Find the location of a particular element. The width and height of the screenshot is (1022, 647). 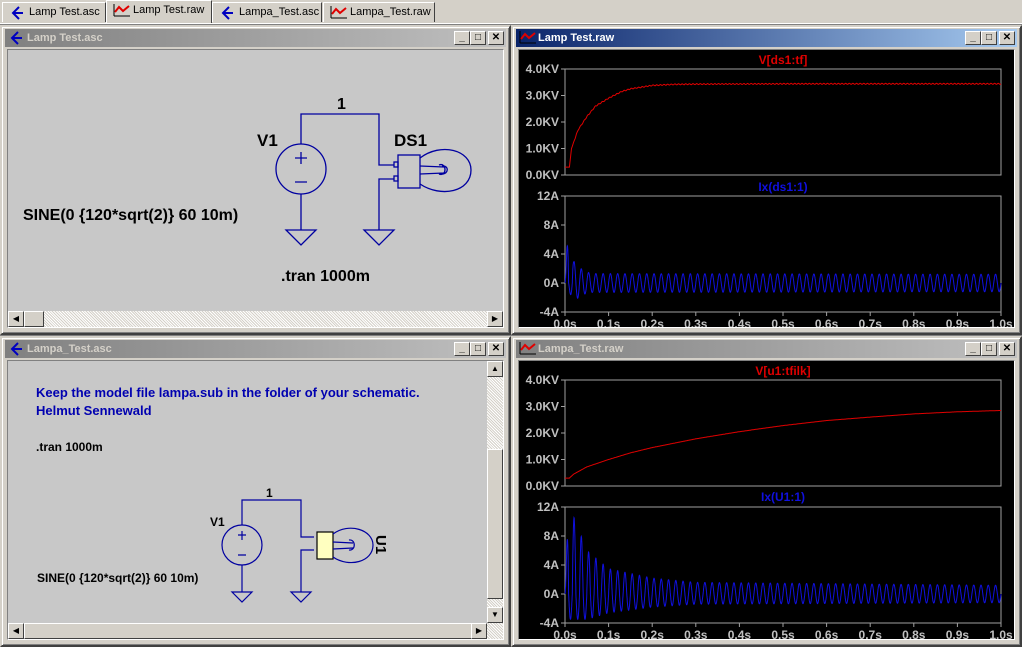

y-tick-label: 4A is located at coordinates (552, 565).